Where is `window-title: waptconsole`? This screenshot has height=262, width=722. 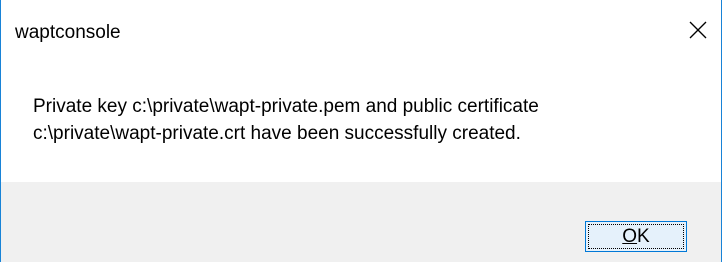
window-title: waptconsole is located at coordinates (68, 32).